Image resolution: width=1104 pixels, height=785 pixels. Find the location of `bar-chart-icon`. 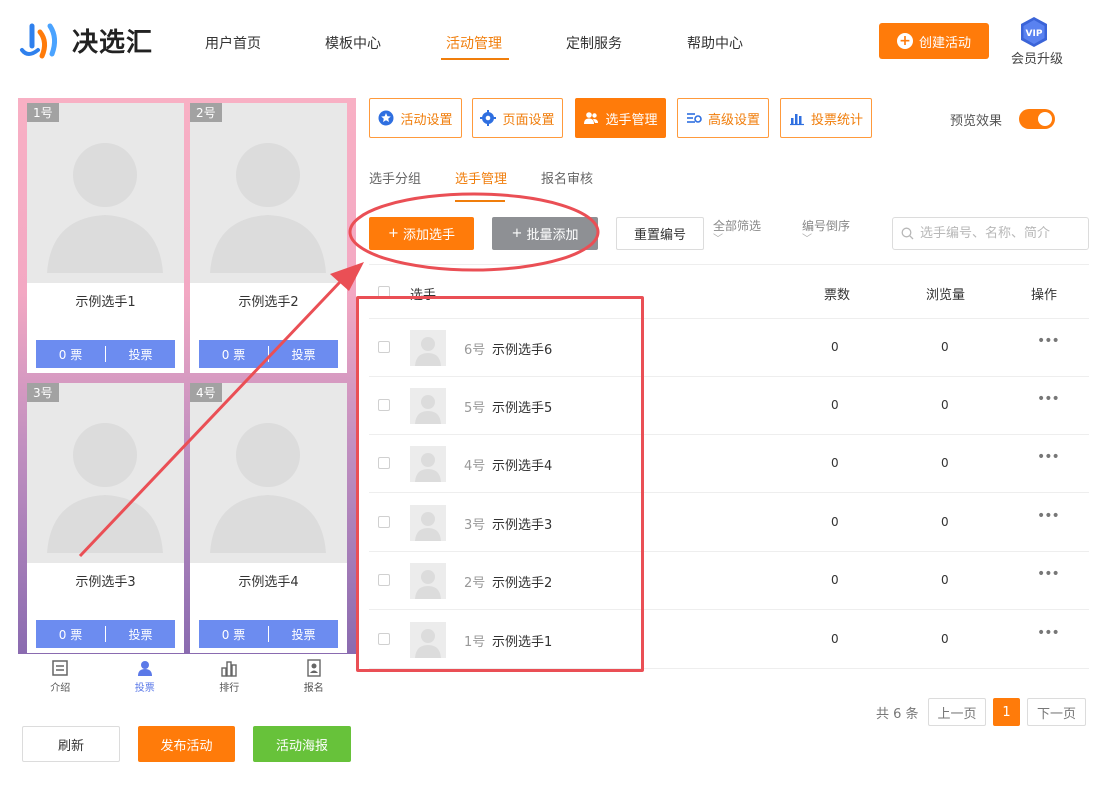

bar-chart-icon is located at coordinates (796, 120).